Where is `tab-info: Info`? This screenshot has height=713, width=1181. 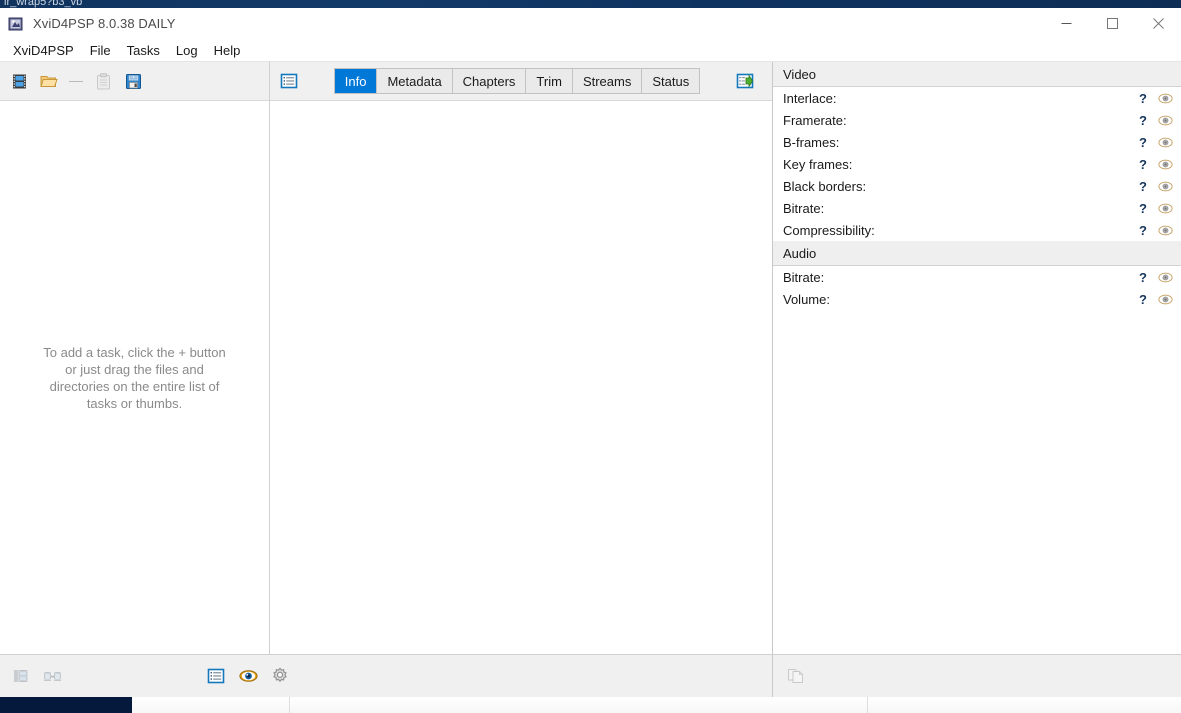
tab-info: Info is located at coordinates (356, 81).